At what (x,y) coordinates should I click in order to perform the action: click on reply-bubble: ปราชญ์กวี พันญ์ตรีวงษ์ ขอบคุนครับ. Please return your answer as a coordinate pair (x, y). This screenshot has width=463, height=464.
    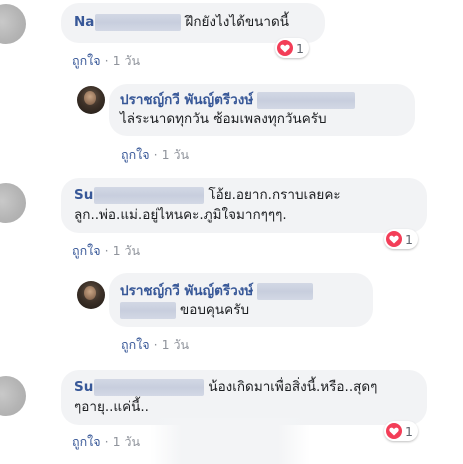
    Looking at the image, I should click on (241, 300).